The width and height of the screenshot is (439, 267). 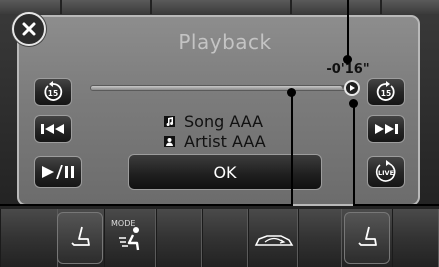 I want to click on right-seat-button, so click(x=367, y=238).